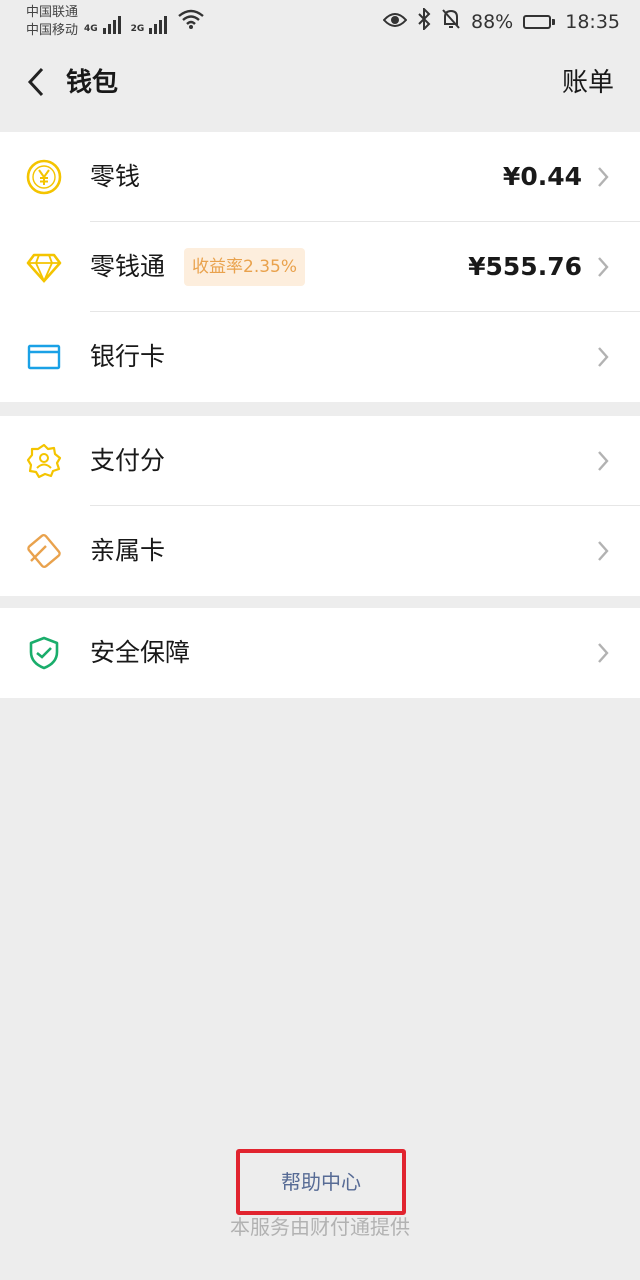 The width and height of the screenshot is (640, 1280). I want to click on badge-user-icon, so click(44, 461).